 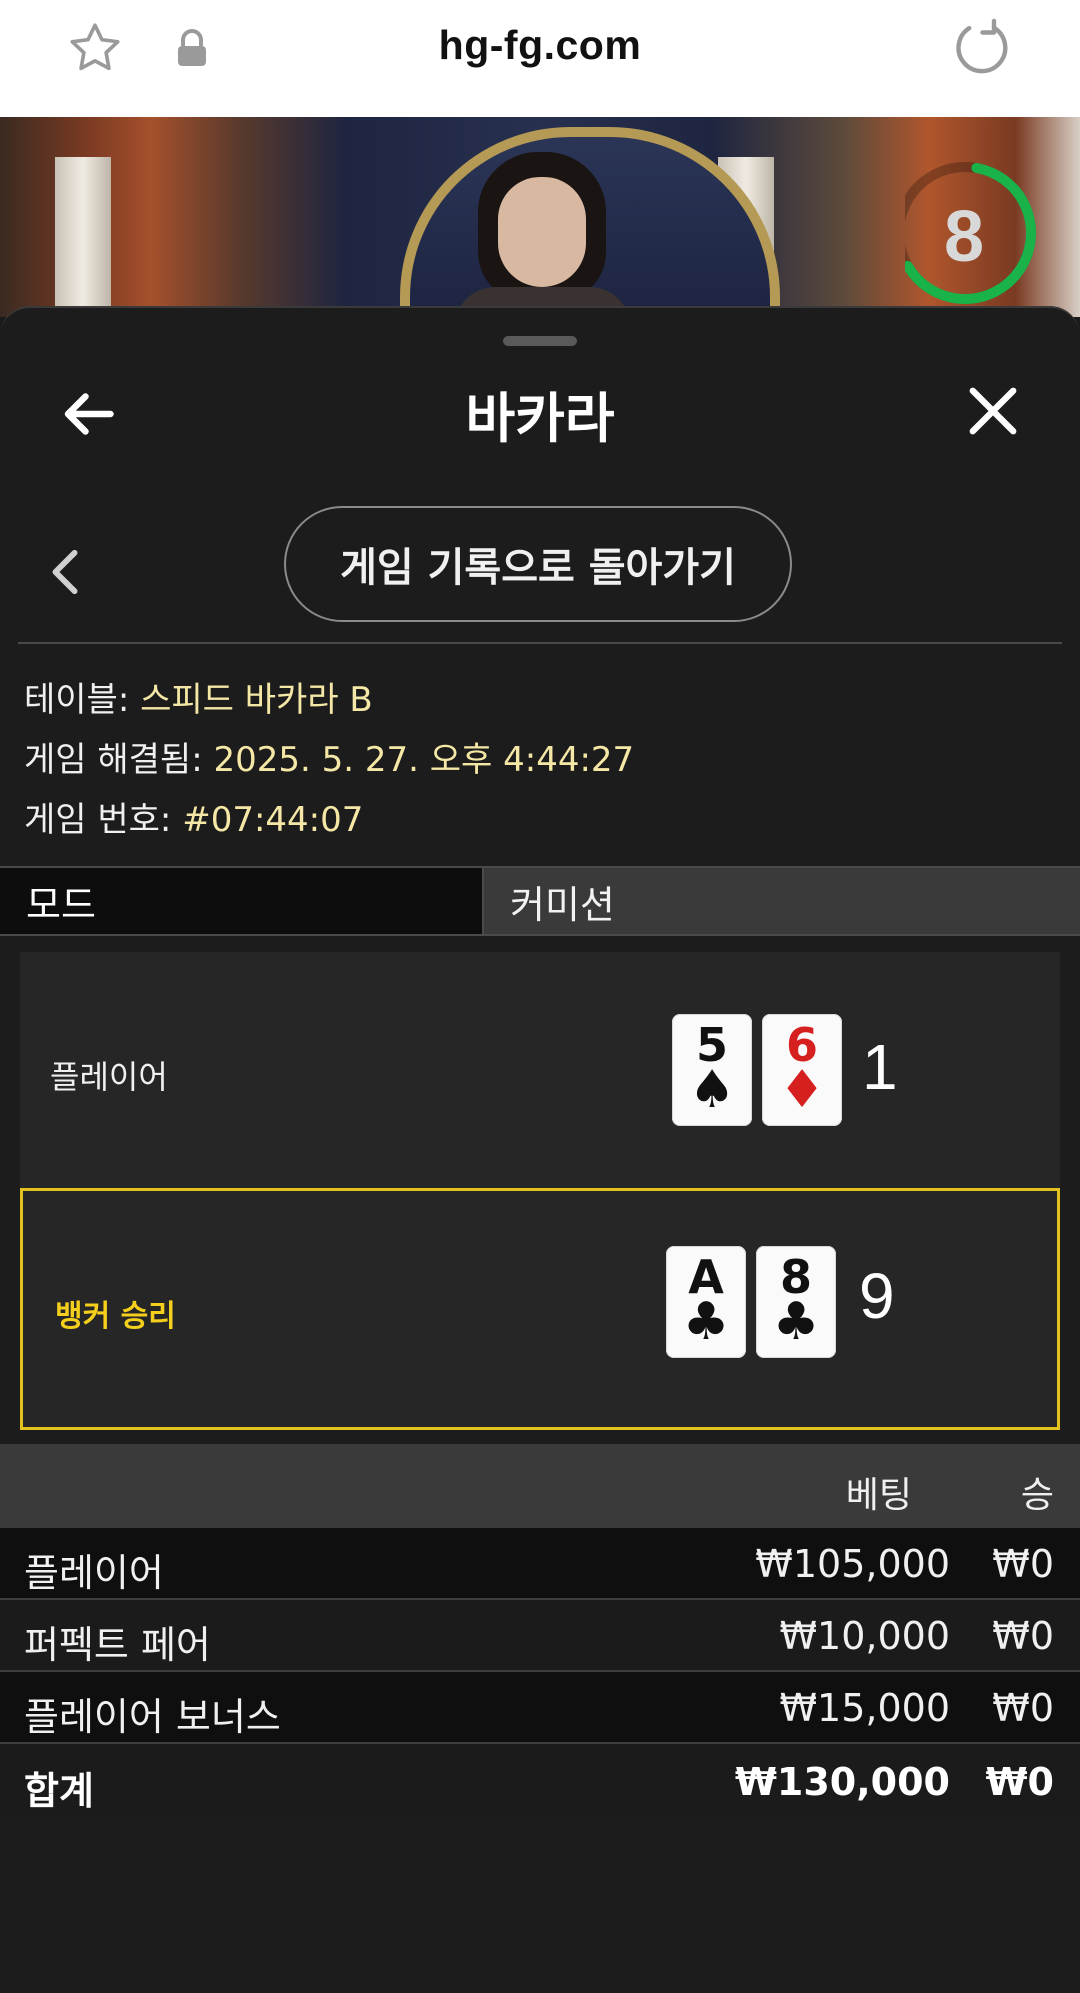 I want to click on table-row: 플레이어 보너스 ₩15,000 ₩0, so click(x=540, y=1708).